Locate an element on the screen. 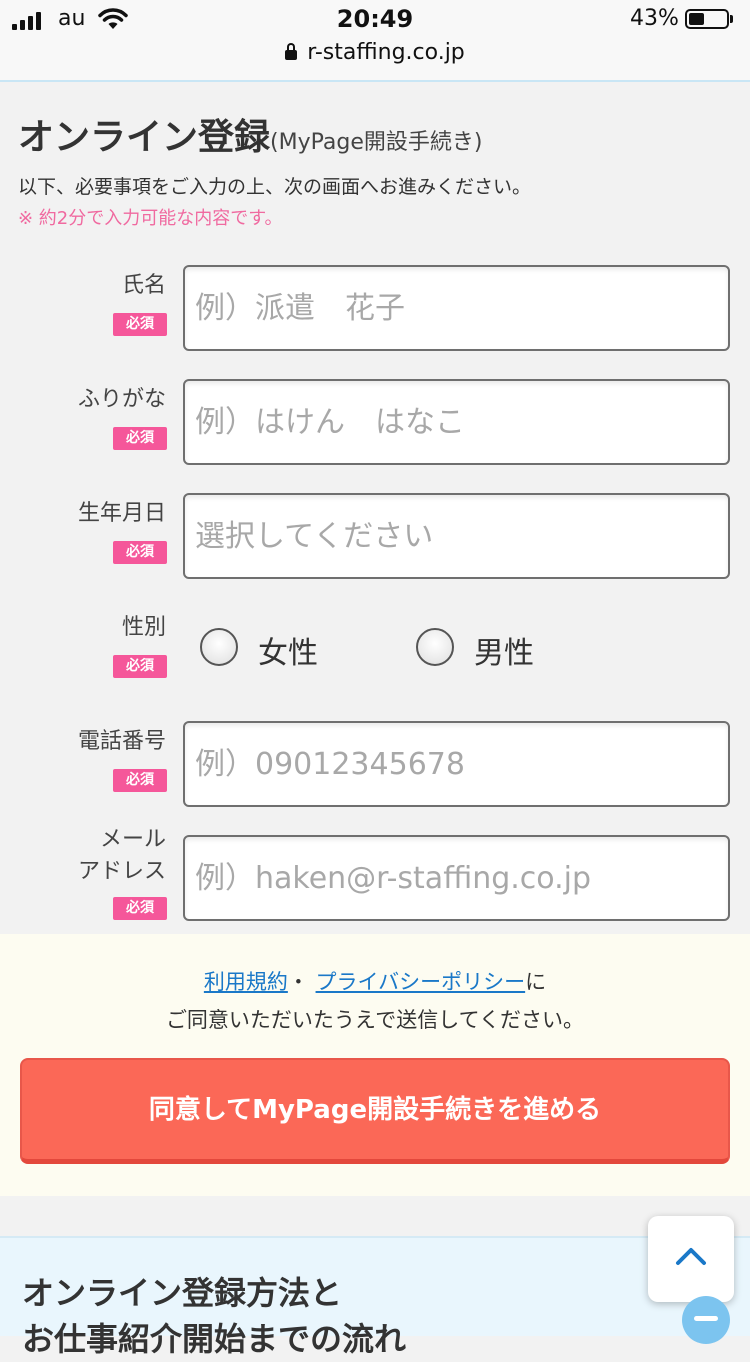  lock-icon is located at coordinates (291, 51).